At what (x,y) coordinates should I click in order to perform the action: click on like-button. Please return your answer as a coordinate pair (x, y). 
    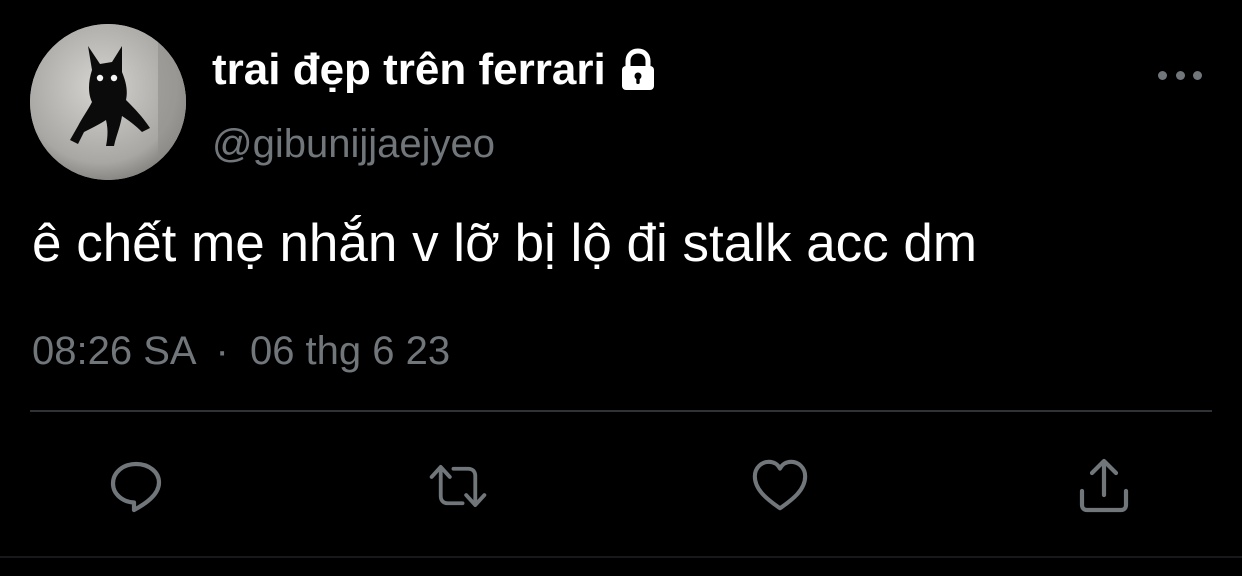
    Looking at the image, I should click on (780, 486).